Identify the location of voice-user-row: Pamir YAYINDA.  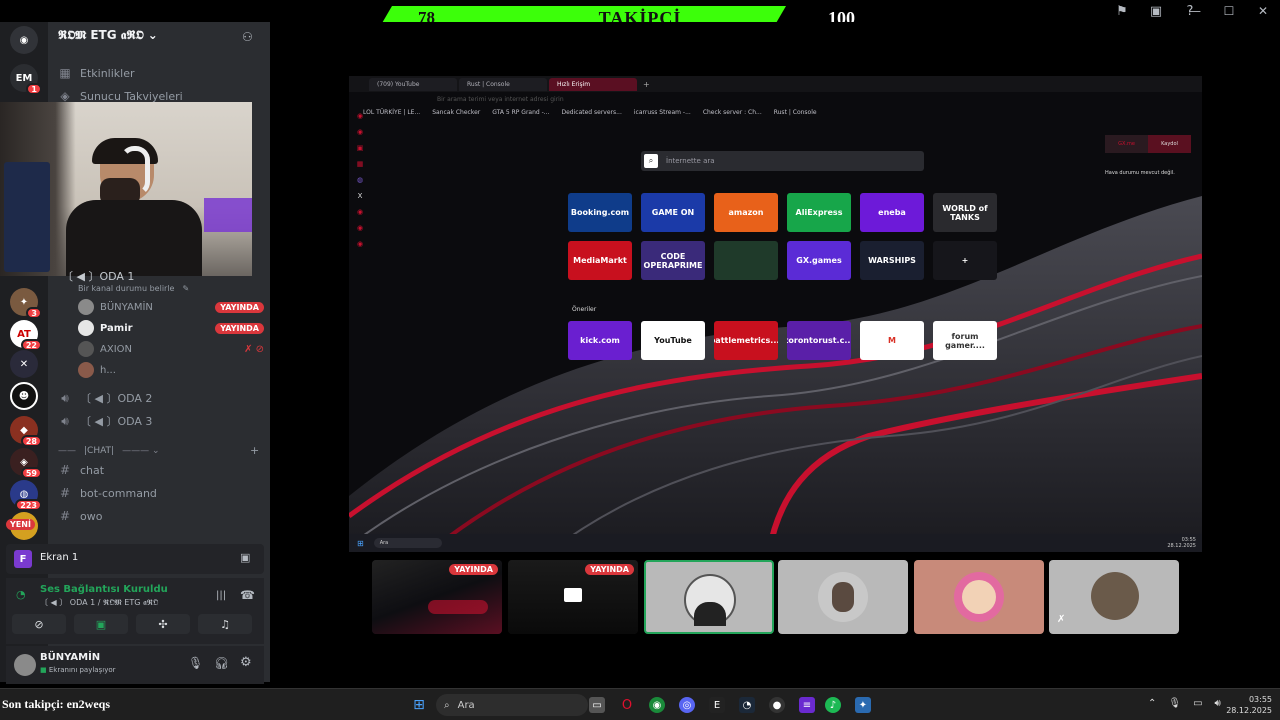
(171, 328).